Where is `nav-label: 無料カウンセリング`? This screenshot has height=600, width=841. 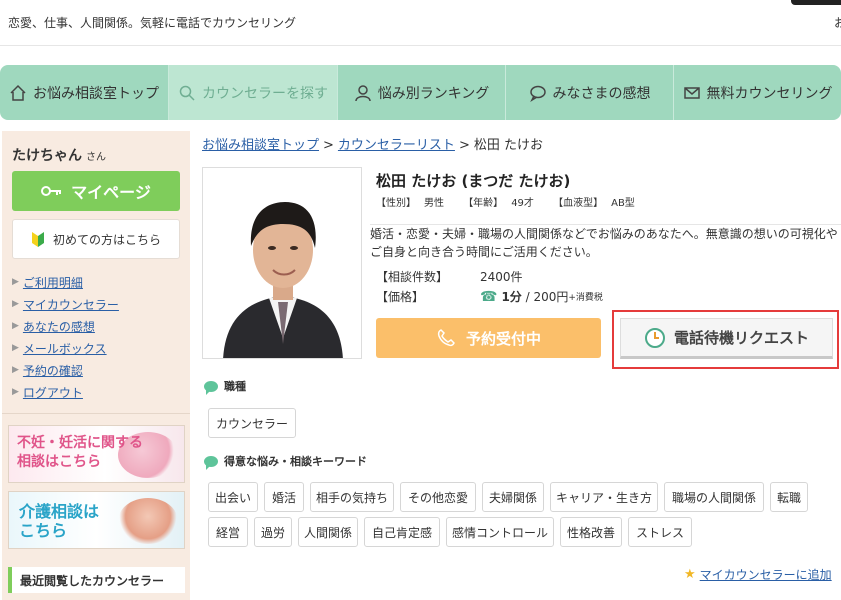 nav-label: 無料カウンセリング is located at coordinates (769, 93).